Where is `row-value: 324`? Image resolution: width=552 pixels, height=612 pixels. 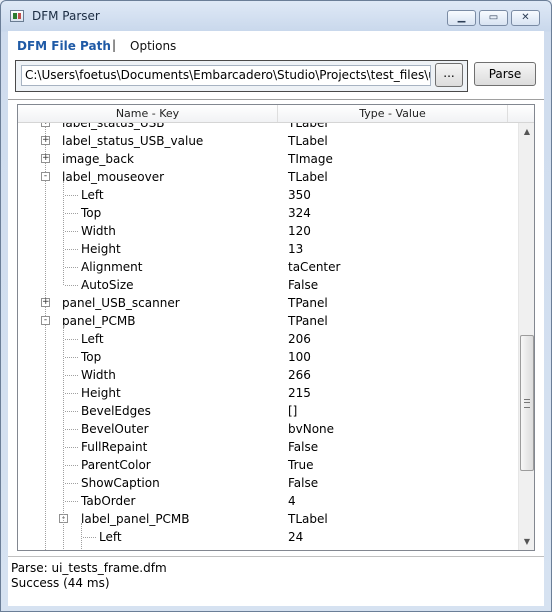 row-value: 324 is located at coordinates (299, 213).